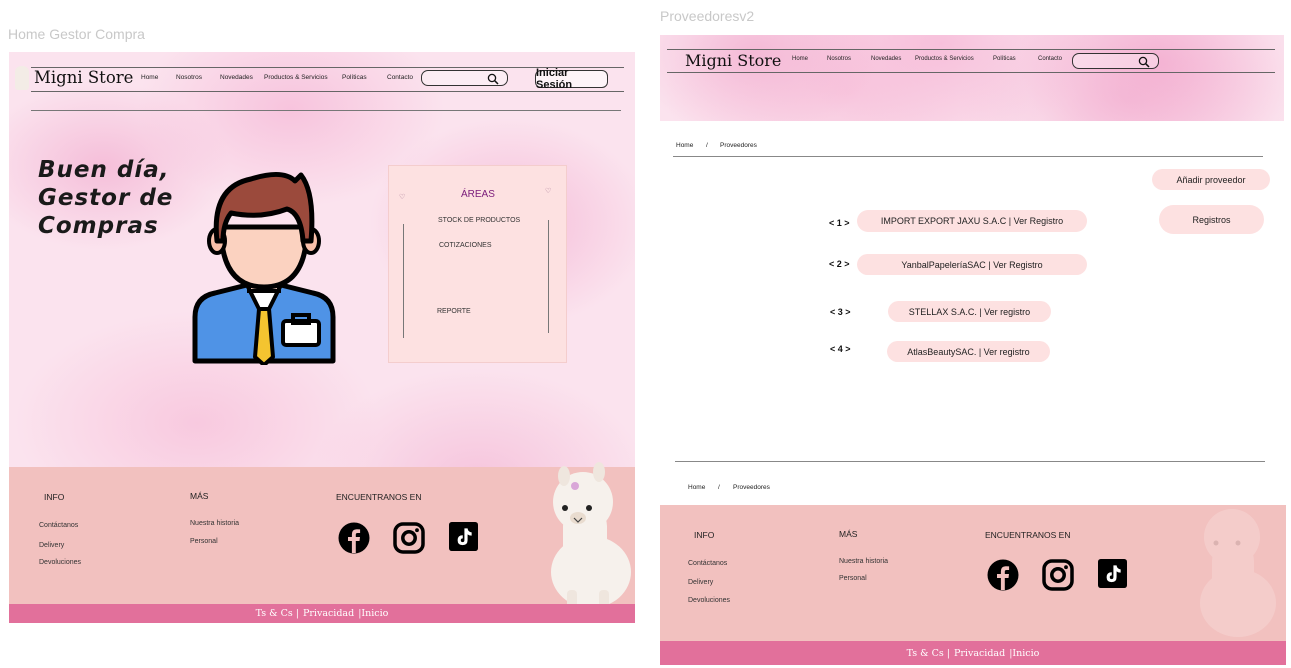 Image resolution: width=1291 pixels, height=668 pixels. What do you see at coordinates (454, 311) in the screenshot?
I see `area-reporte: REPORTE` at bounding box center [454, 311].